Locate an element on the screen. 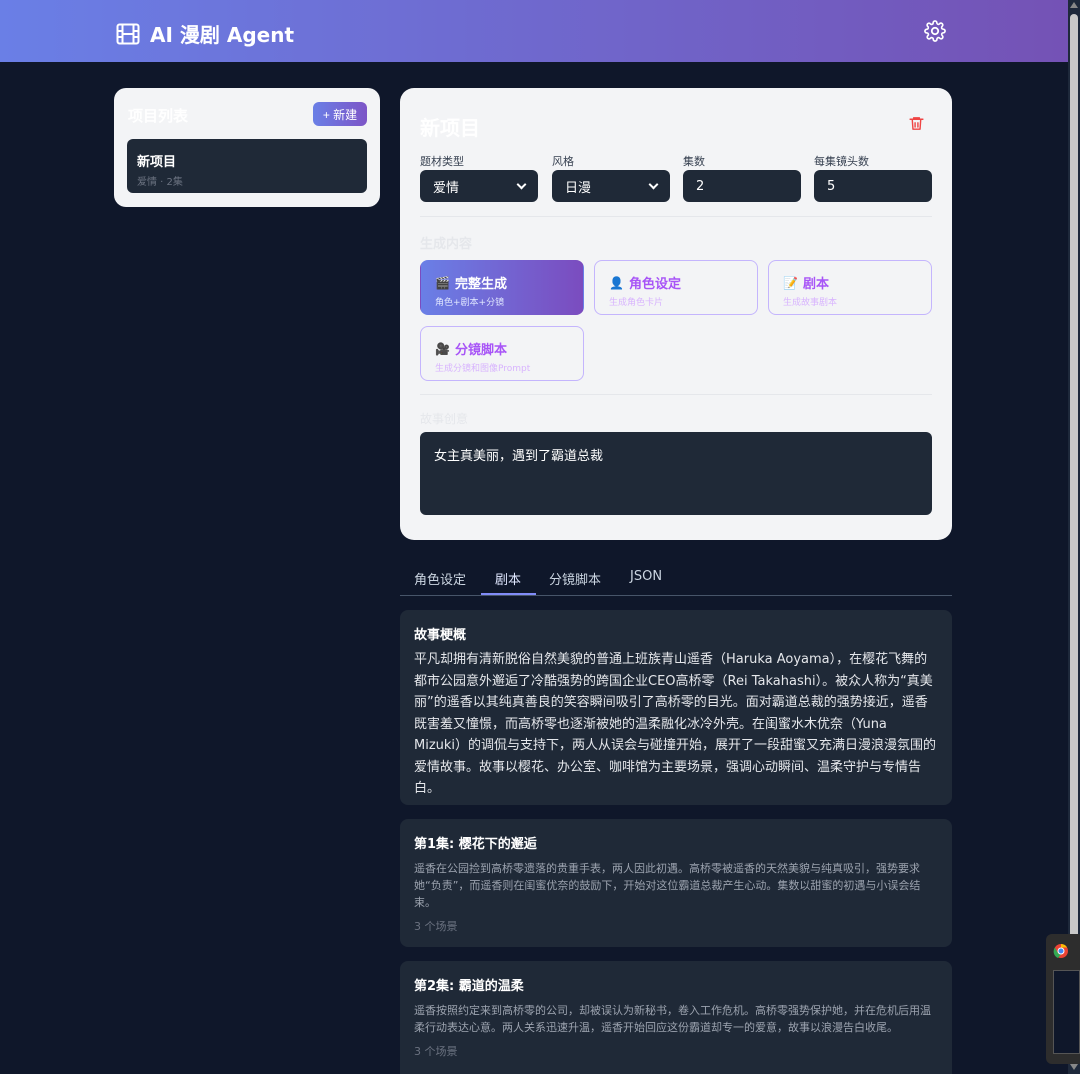 This screenshot has height=1074, width=1080. floating-window-preview is located at coordinates (1063, 999).